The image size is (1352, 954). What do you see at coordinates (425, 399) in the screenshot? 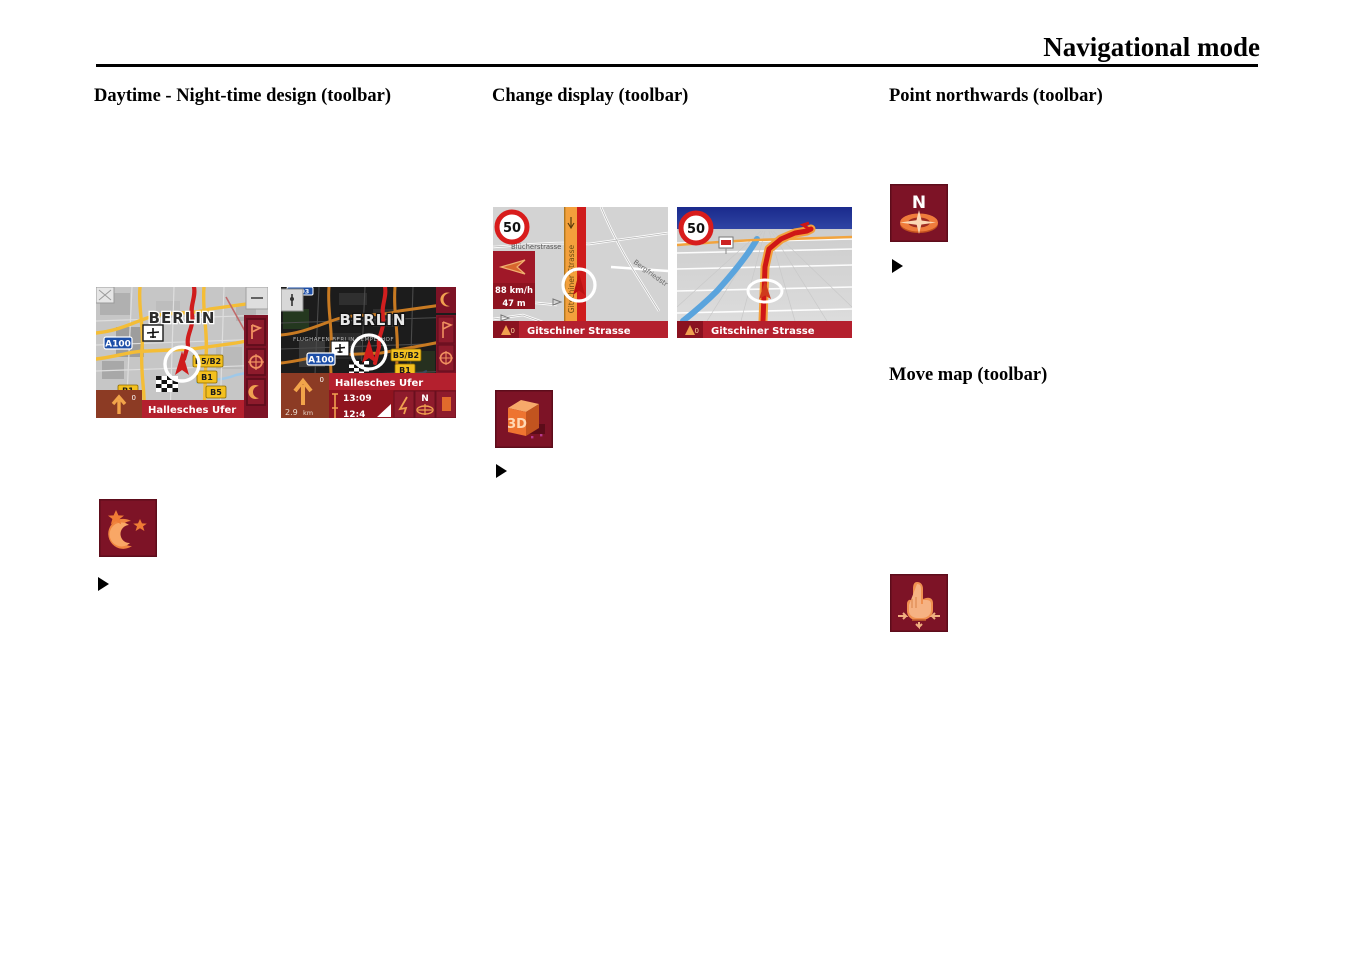
I see `svg-text: N` at bounding box center [425, 399].